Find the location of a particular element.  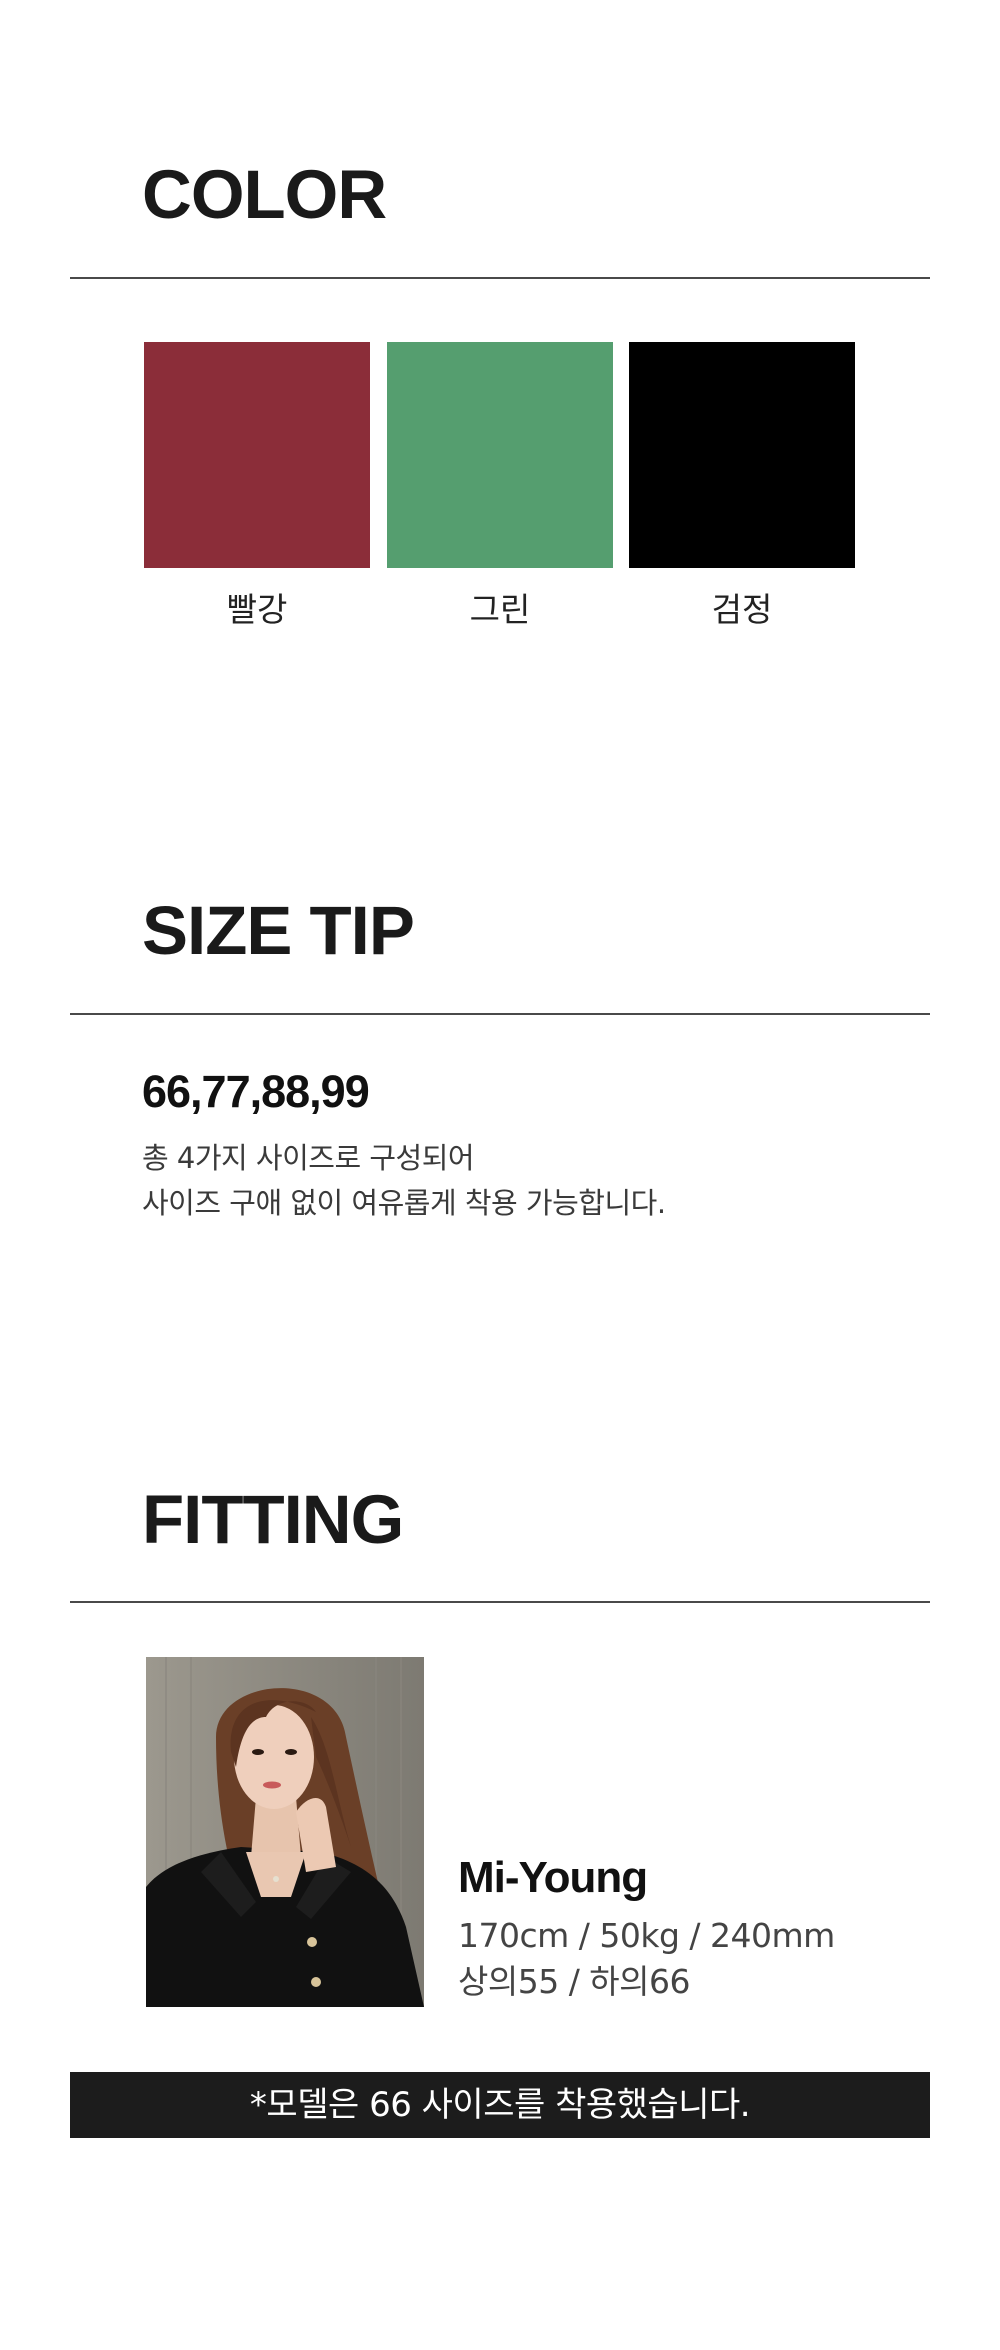

model-measurements: 170cm / 50kg / 240mm is located at coordinates (646, 1935).